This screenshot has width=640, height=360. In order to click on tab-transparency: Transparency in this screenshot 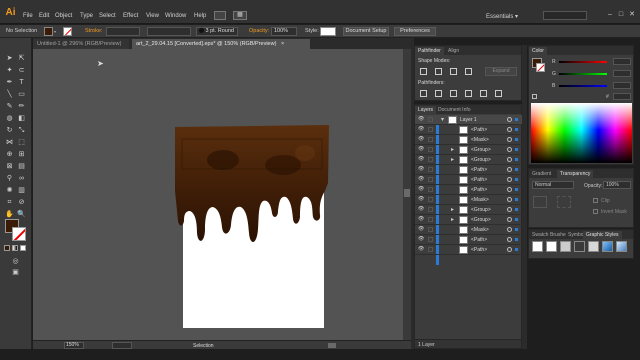, I will do `click(575, 174)`.